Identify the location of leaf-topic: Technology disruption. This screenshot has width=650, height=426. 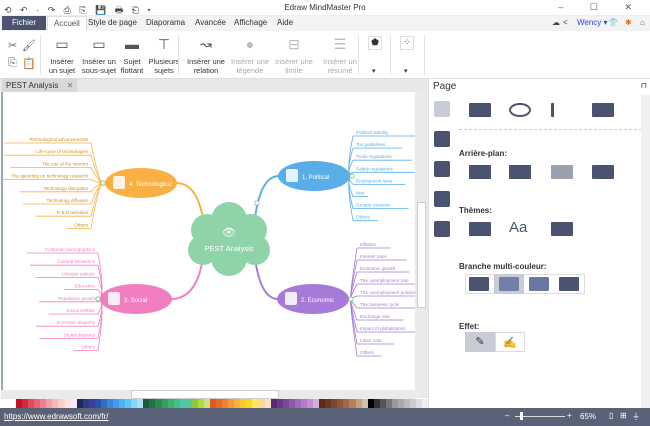
(66, 188).